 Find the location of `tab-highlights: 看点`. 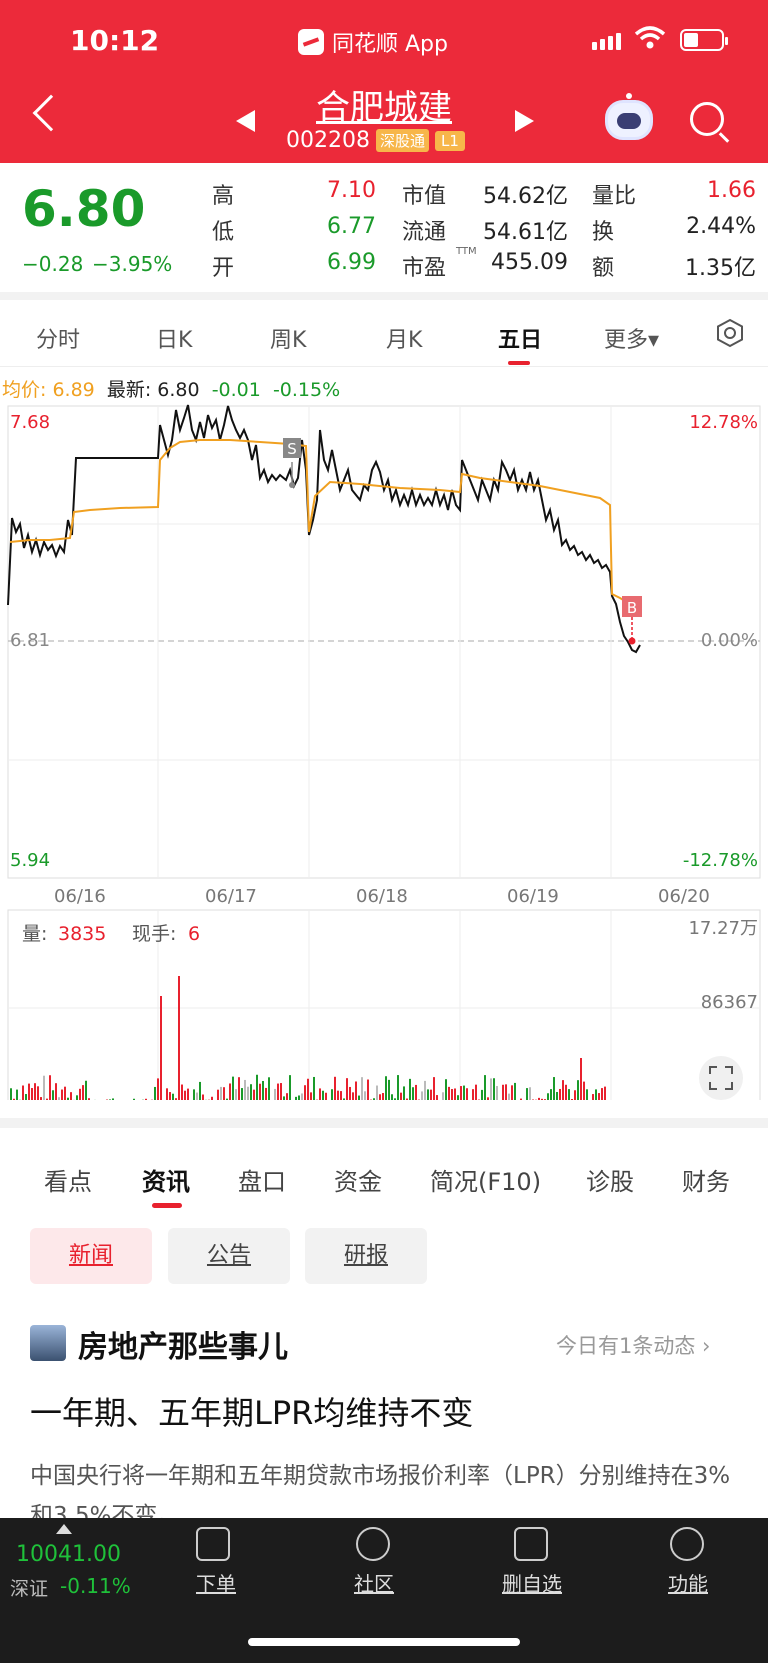

tab-highlights: 看点 is located at coordinates (68, 1179).